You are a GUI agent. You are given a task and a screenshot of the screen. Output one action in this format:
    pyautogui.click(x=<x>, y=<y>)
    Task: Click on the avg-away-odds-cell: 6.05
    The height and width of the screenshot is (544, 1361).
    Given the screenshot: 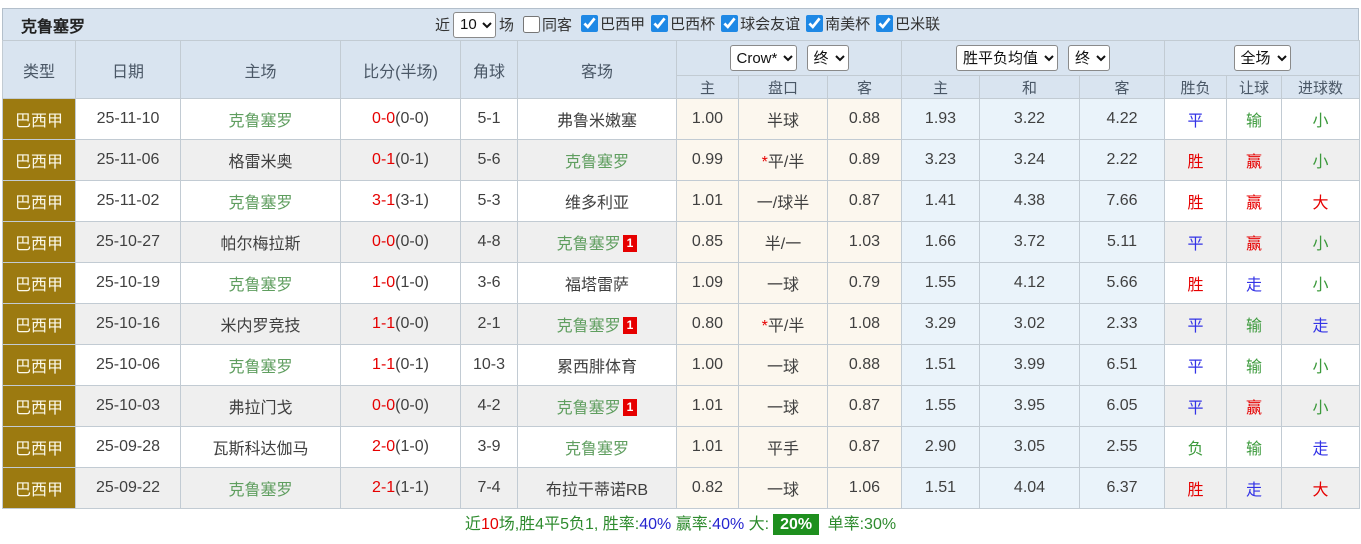 What is the action you would take?
    pyautogui.click(x=1122, y=406)
    